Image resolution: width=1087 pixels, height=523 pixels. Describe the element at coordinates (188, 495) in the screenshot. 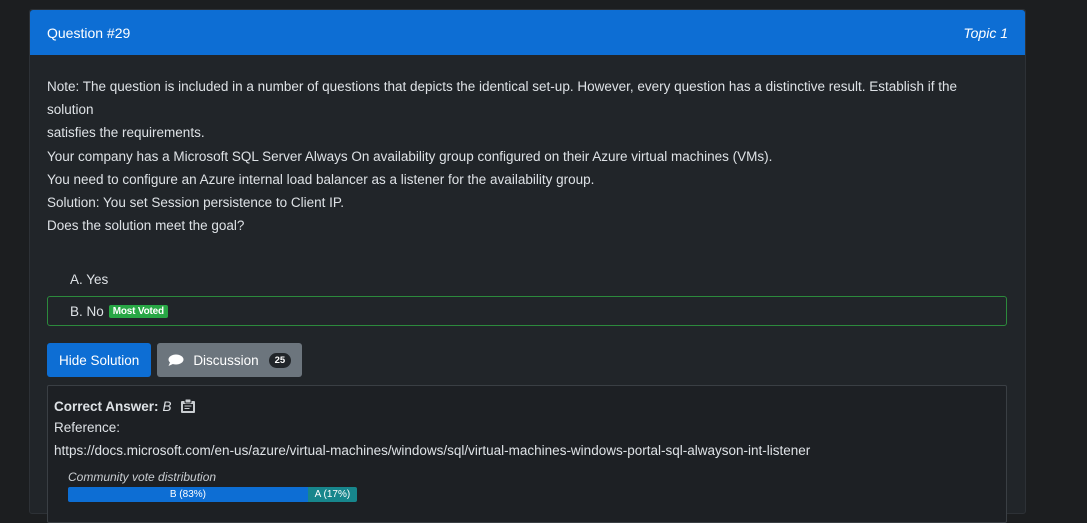

I see `vote-segment-b: B (83%)` at that location.